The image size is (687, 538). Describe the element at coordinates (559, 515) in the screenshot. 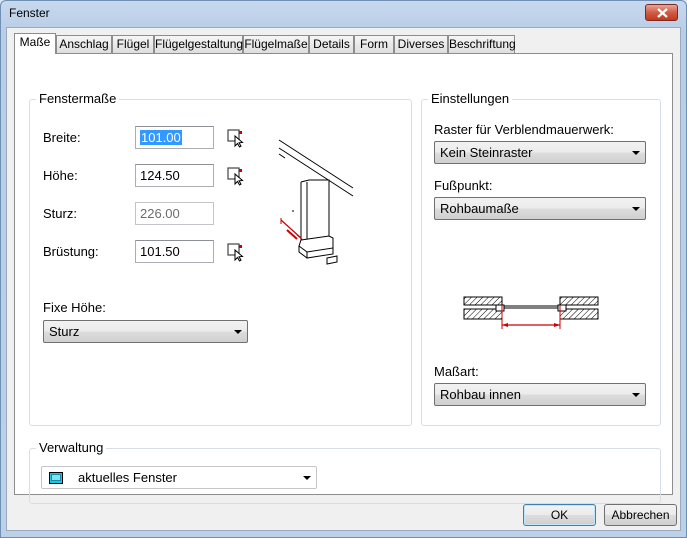

I see `ok-button: OK` at that location.